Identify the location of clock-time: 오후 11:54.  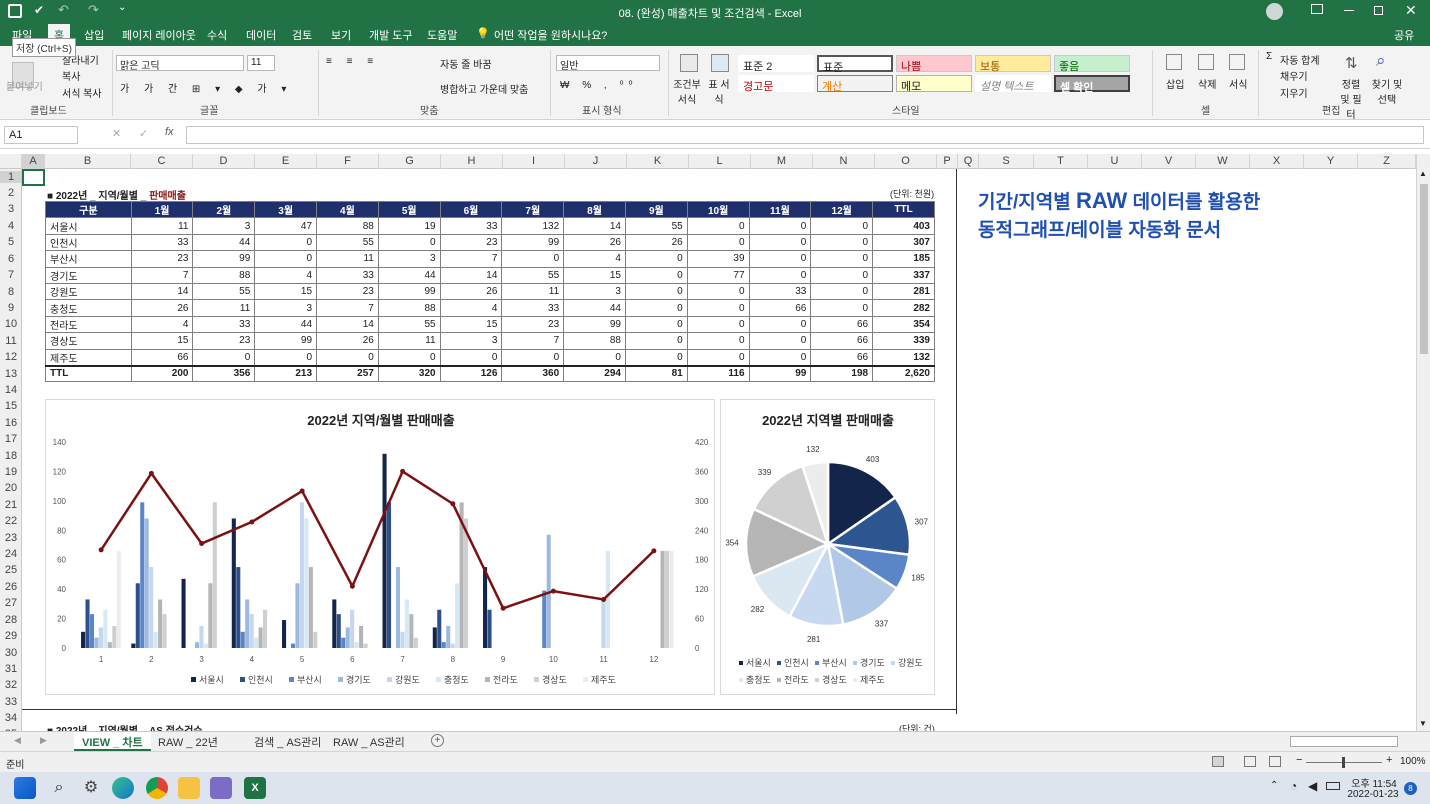
(1374, 782).